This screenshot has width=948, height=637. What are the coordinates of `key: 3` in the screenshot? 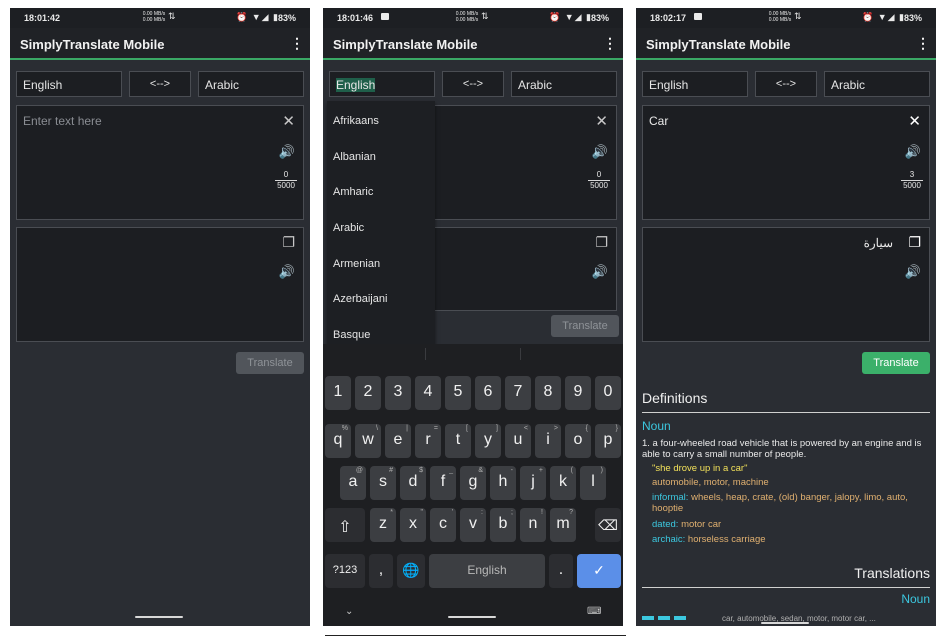 It's located at (398, 393).